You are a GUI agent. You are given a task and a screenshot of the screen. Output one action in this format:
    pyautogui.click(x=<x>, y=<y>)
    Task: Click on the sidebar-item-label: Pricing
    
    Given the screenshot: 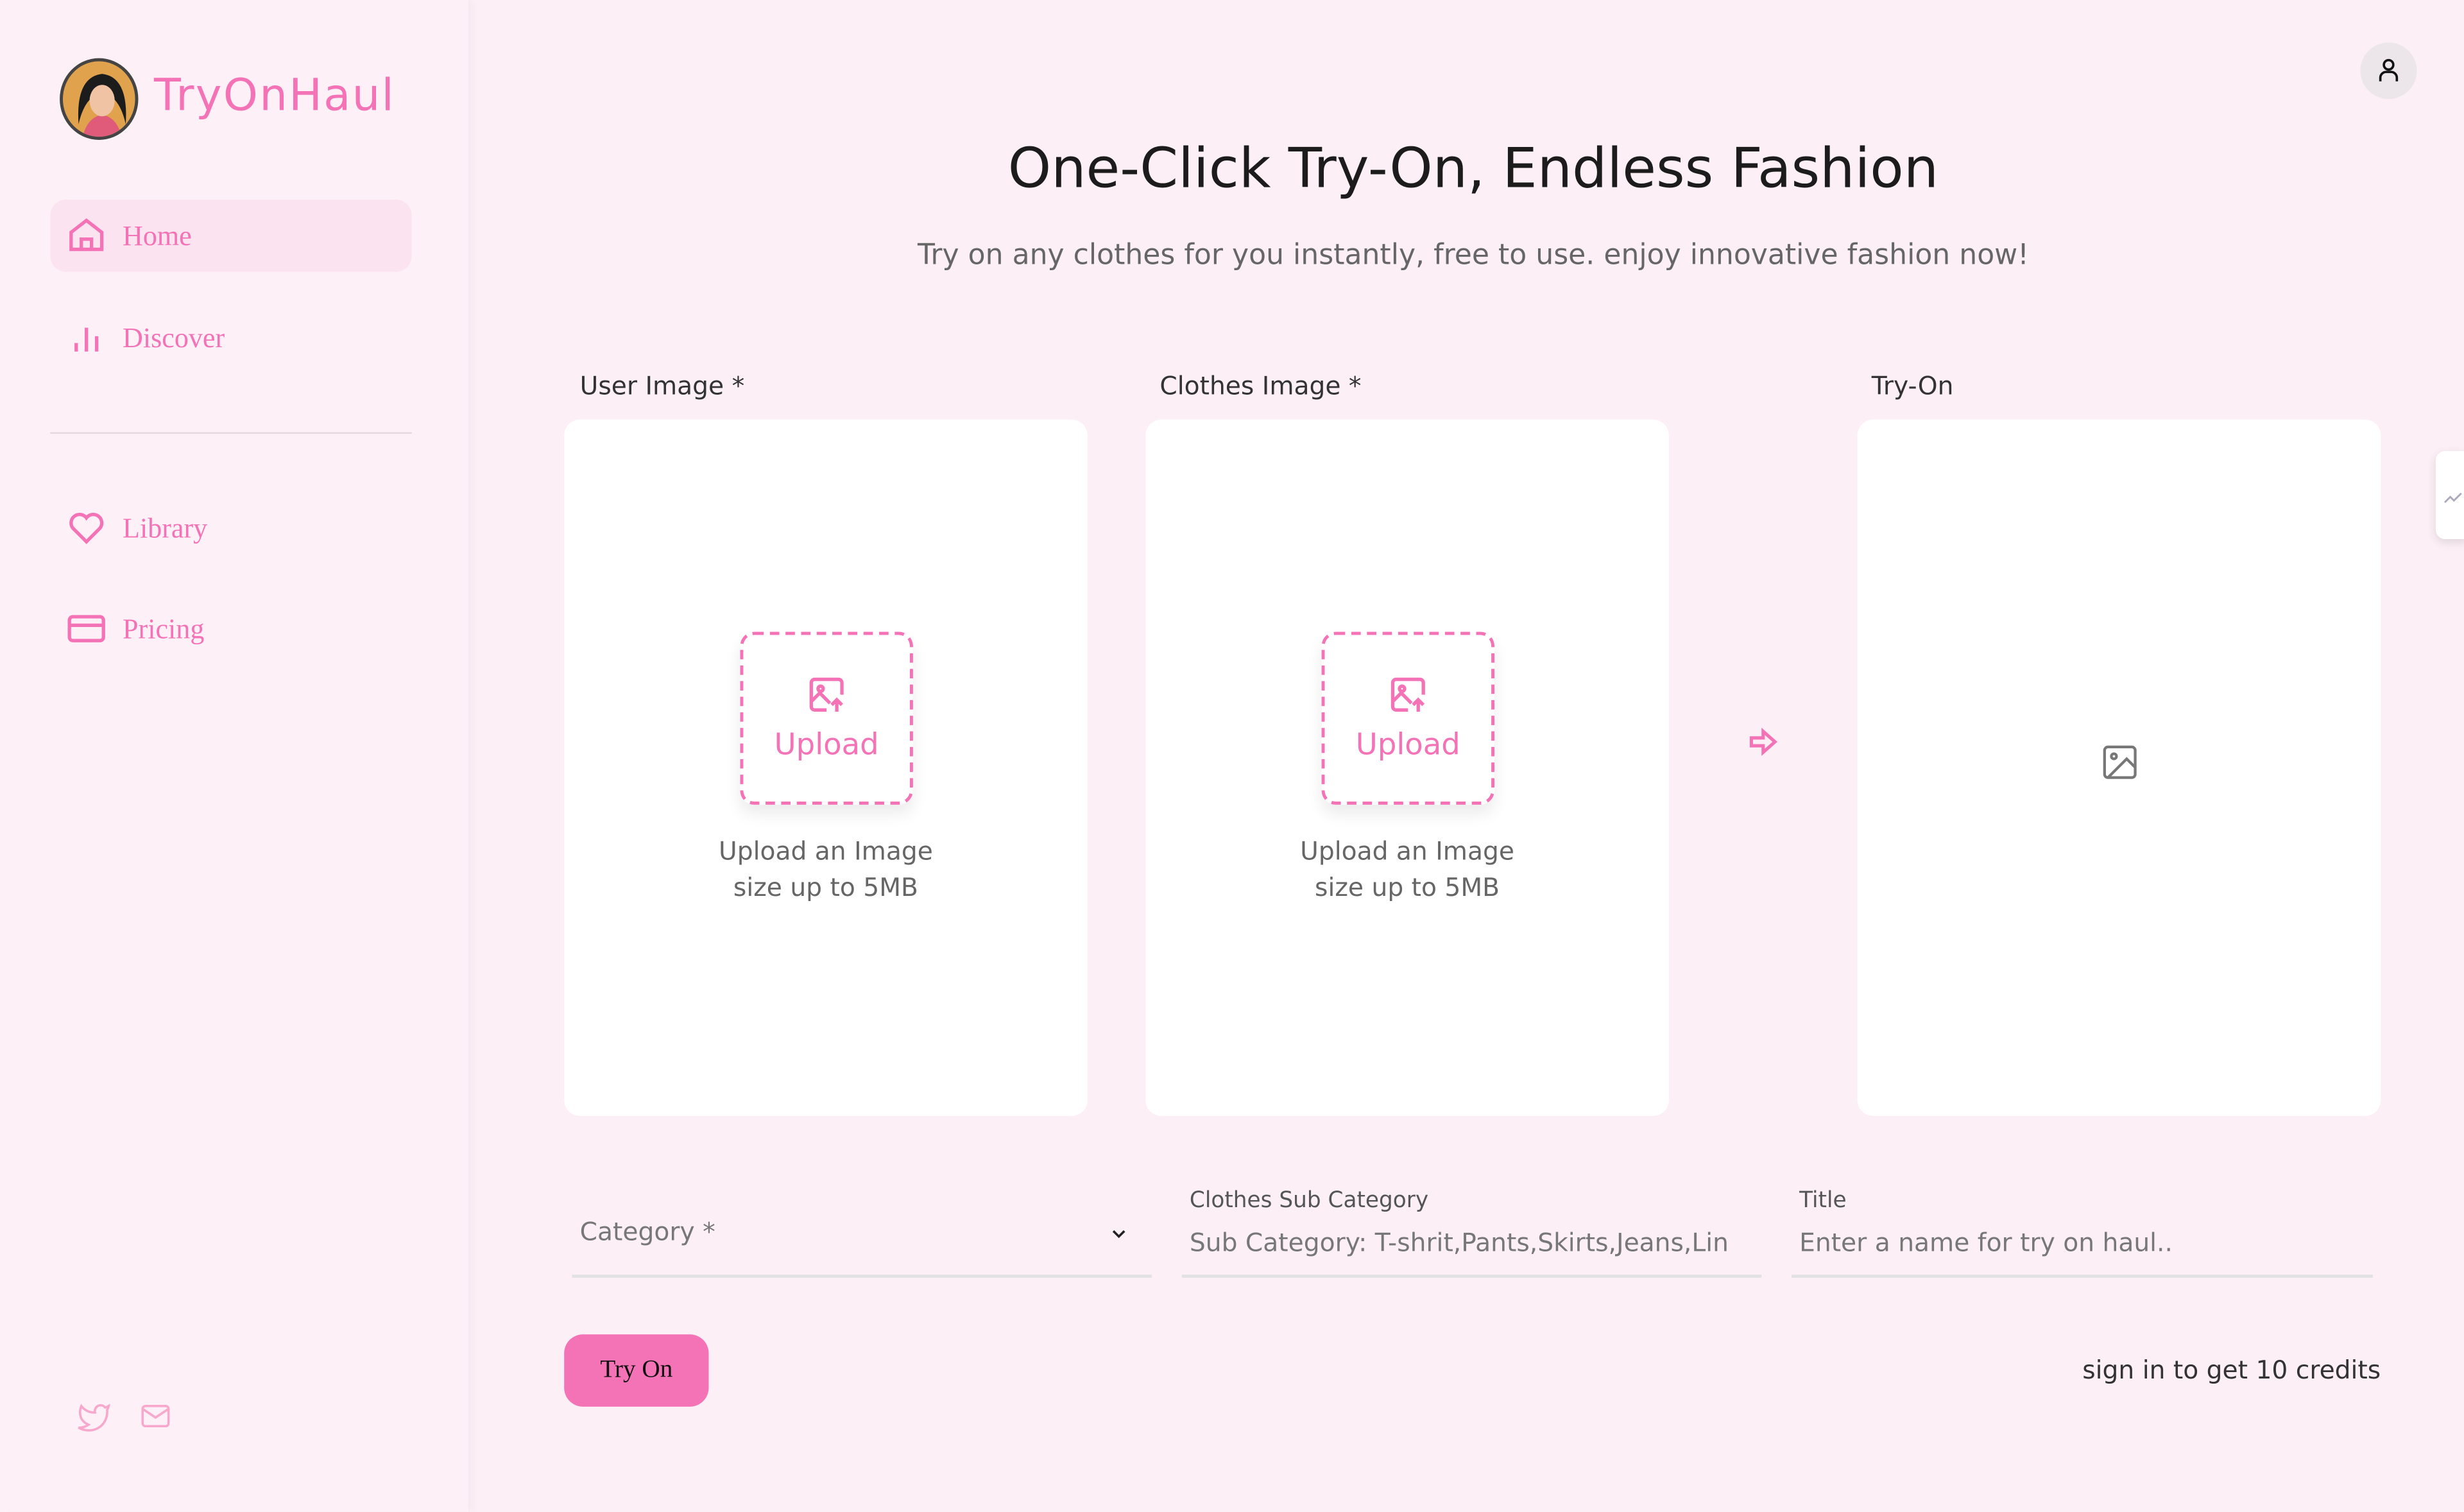 What is the action you would take?
    pyautogui.click(x=164, y=628)
    